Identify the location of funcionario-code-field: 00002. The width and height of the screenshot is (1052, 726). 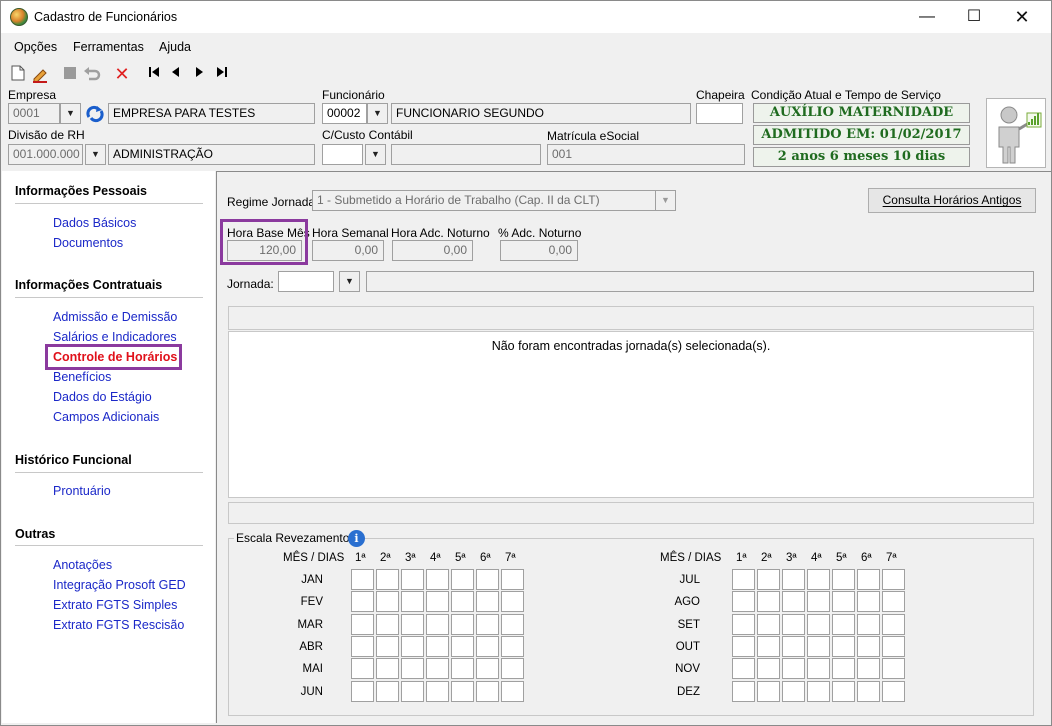
(344, 113).